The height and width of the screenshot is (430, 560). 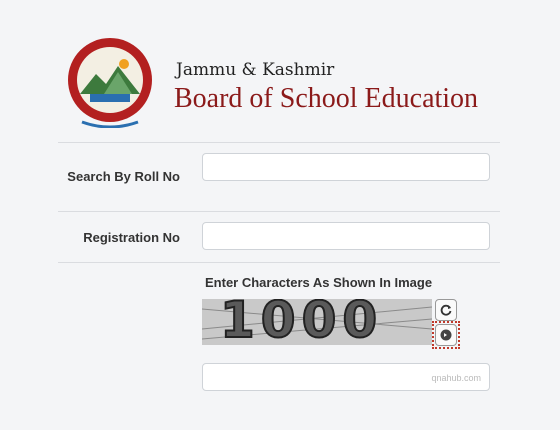 What do you see at coordinates (326, 98) in the screenshot?
I see `brand-title: Board of School Education` at bounding box center [326, 98].